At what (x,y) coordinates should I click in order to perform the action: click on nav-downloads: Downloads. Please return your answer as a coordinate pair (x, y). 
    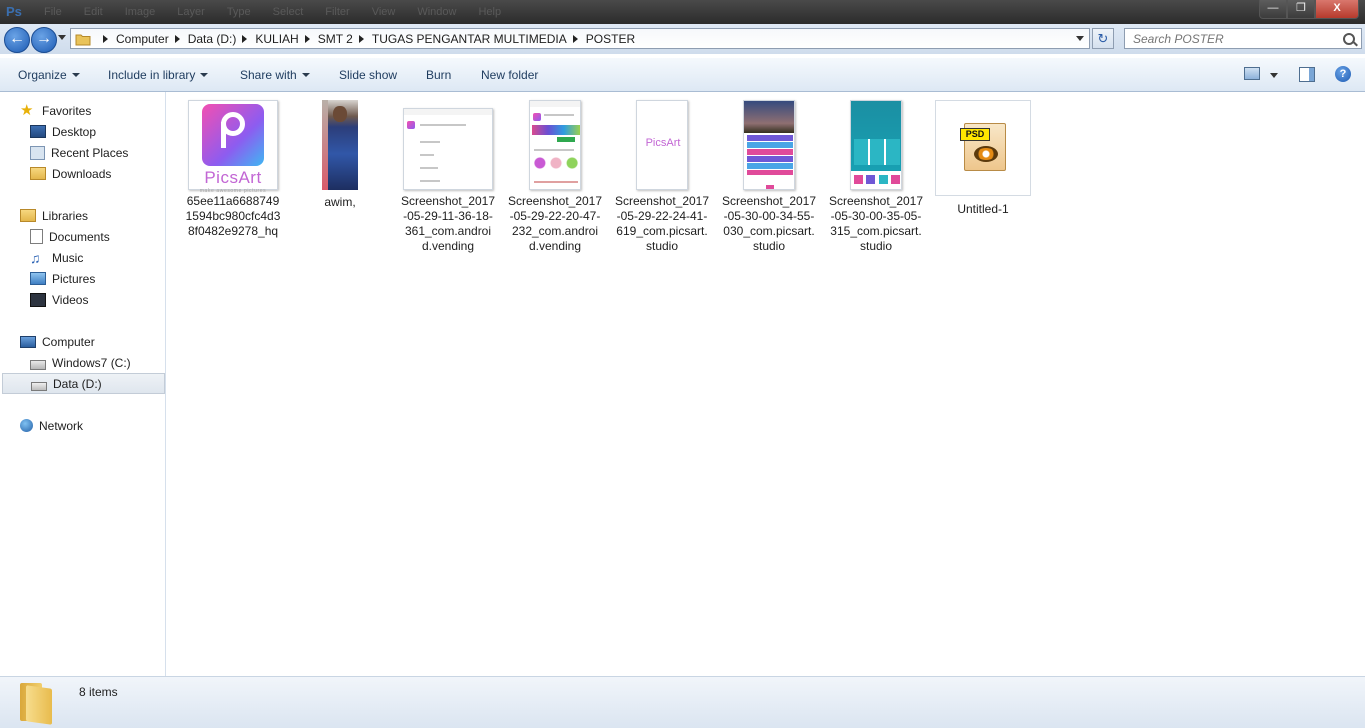
    Looking at the image, I should click on (70, 173).